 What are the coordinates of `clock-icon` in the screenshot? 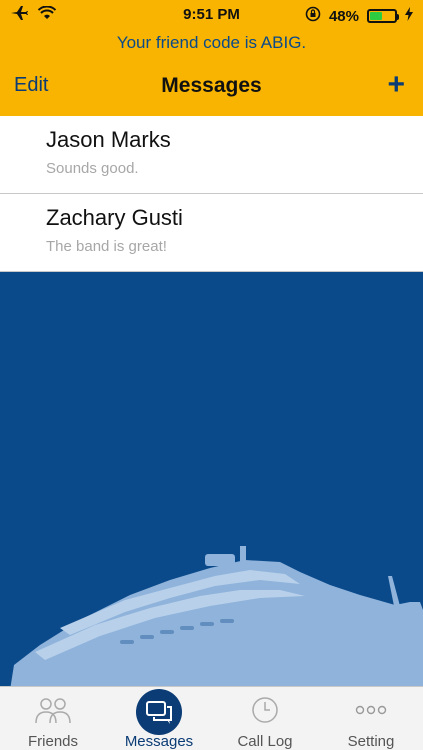 It's located at (265, 712).